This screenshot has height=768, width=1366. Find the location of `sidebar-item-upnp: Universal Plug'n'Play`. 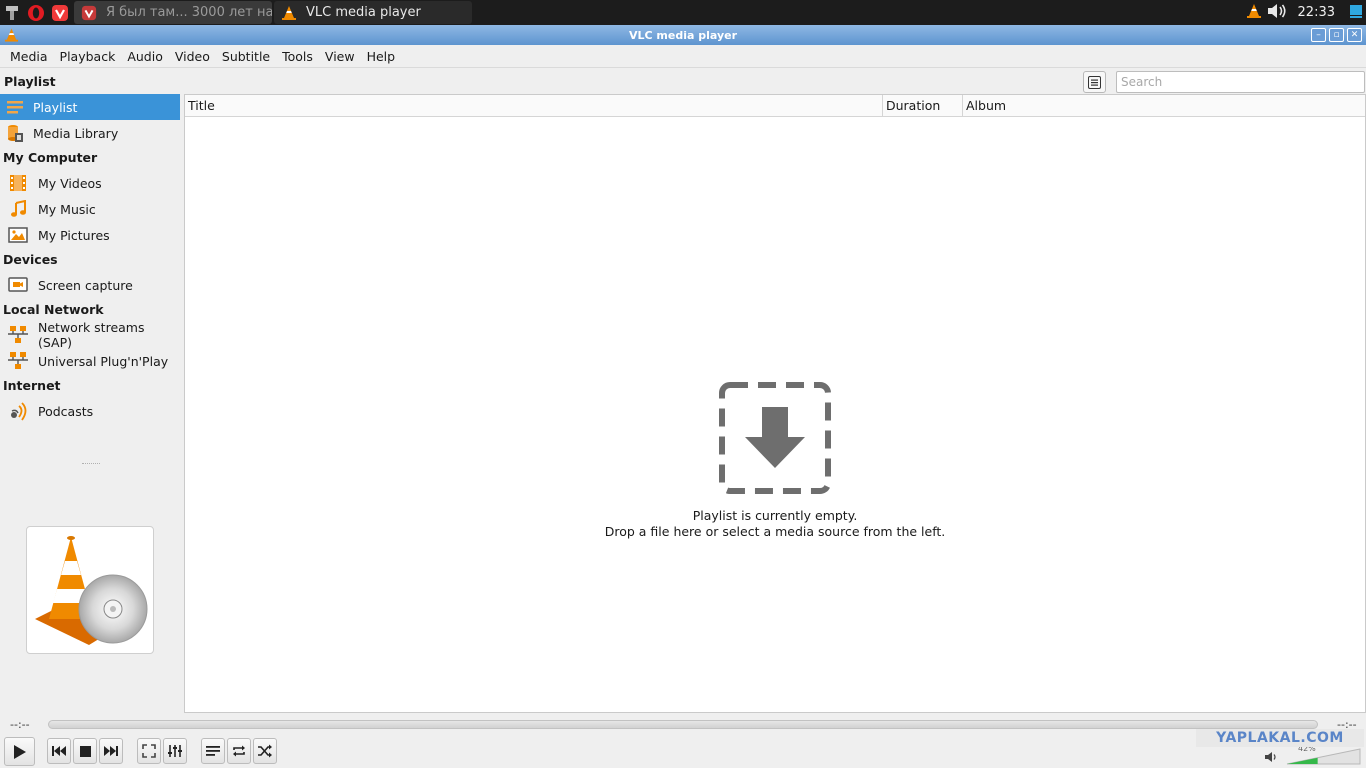

sidebar-item-upnp: Universal Plug'n'Play is located at coordinates (91, 361).